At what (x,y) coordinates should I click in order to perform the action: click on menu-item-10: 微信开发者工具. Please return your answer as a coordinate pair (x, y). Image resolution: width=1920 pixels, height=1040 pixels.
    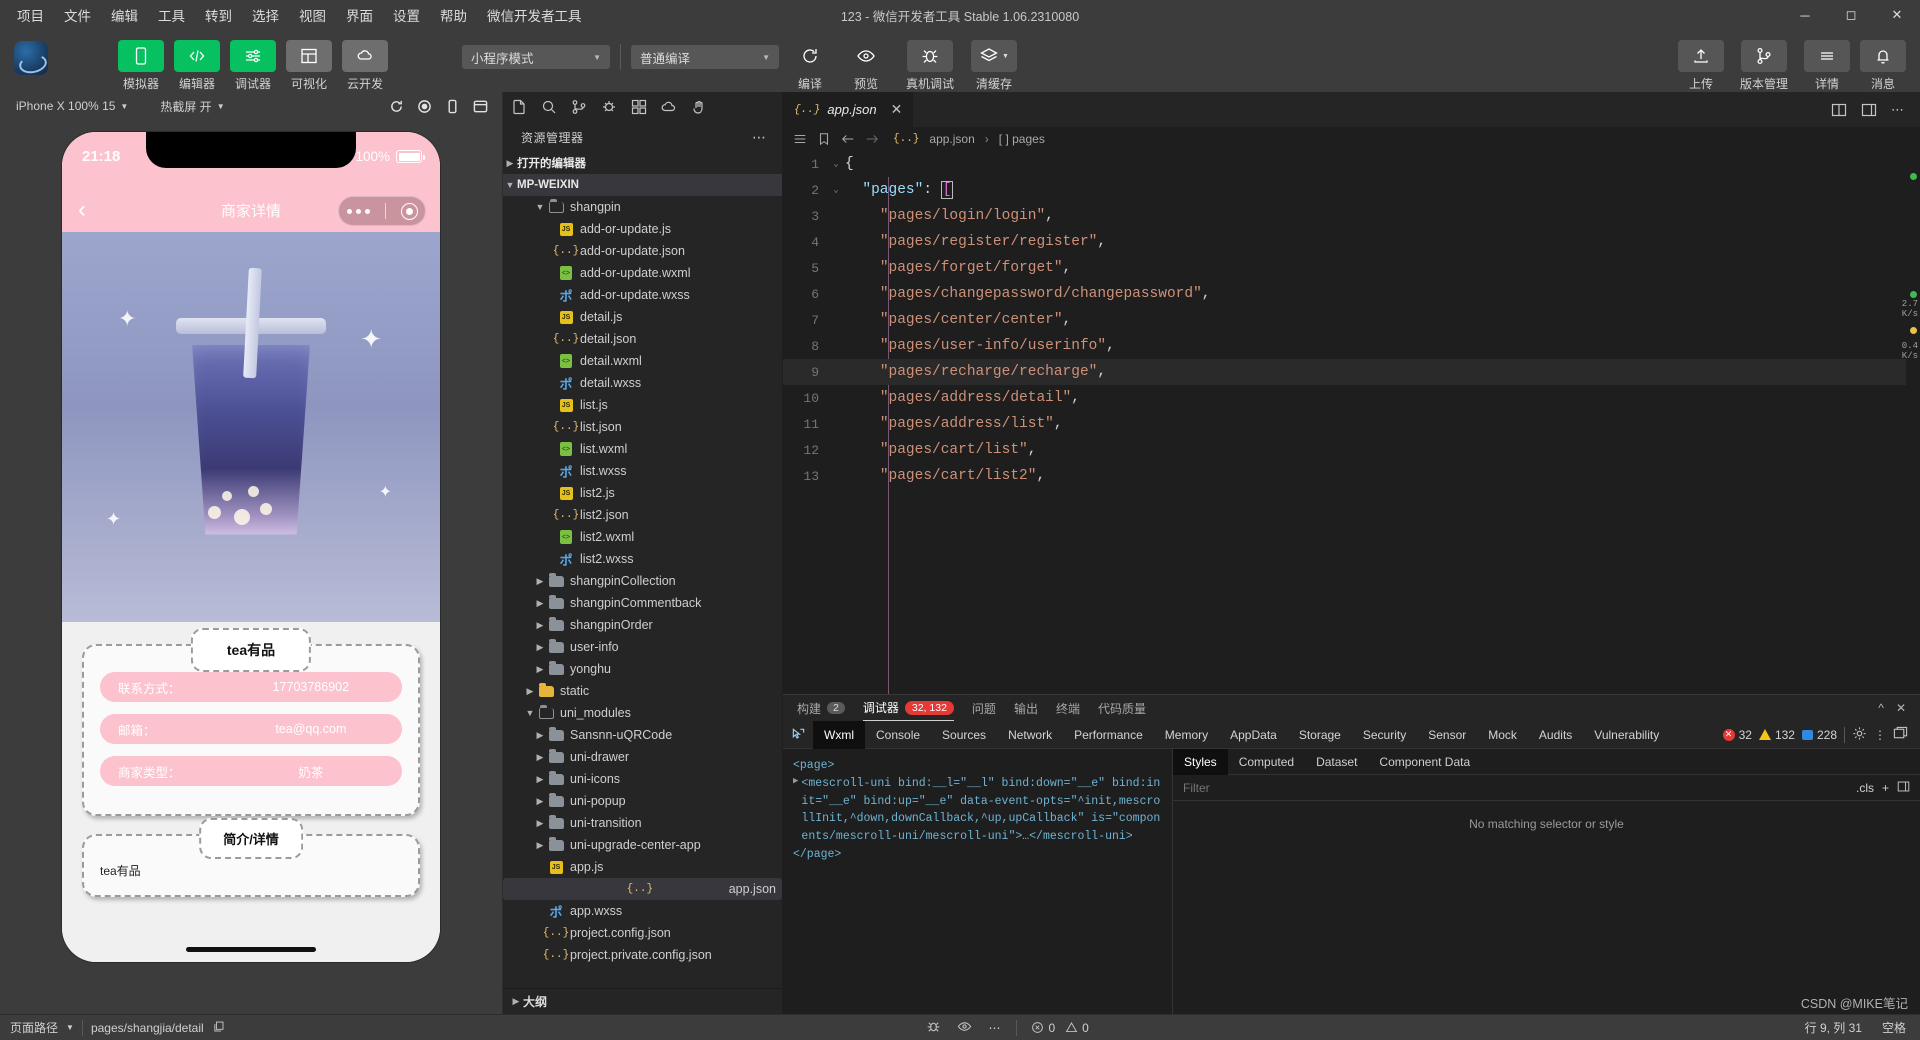
    Looking at the image, I should click on (534, 15).